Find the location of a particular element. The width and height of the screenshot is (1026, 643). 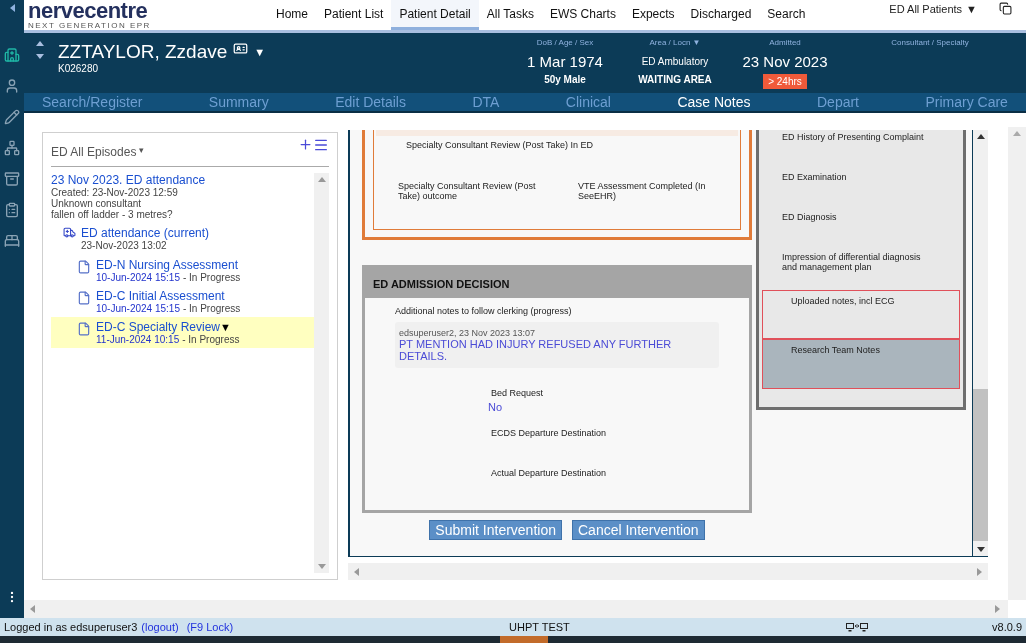

field-value: 1 Mar 1974 is located at coordinates (565, 61).